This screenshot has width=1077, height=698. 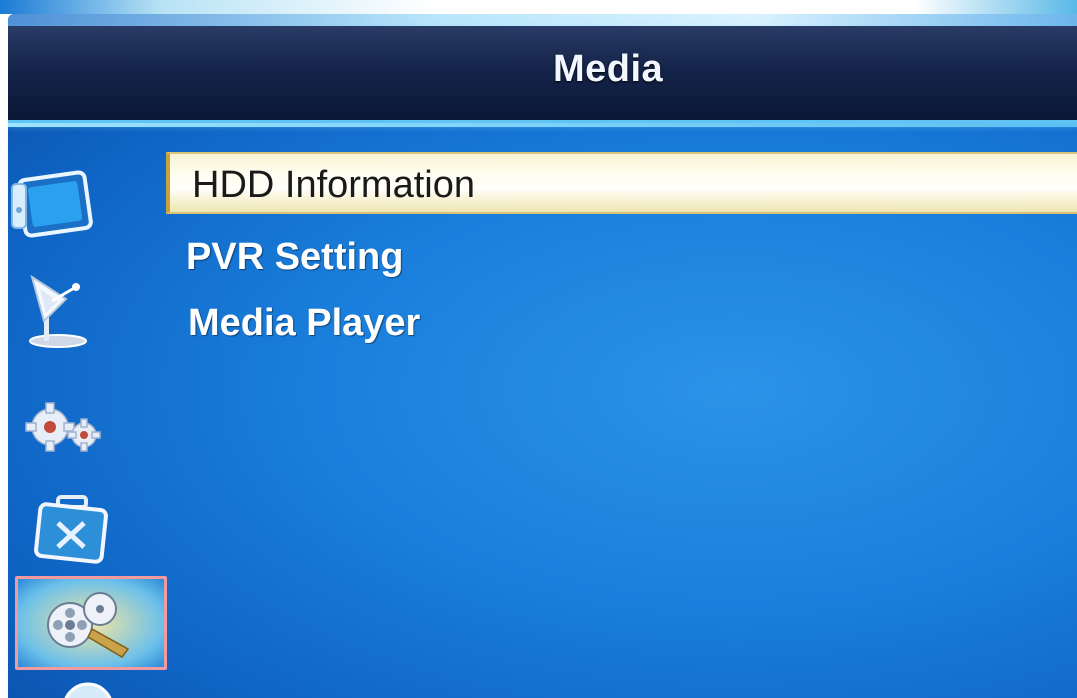 I want to click on sidebar-item-media, so click(x=91, y=623).